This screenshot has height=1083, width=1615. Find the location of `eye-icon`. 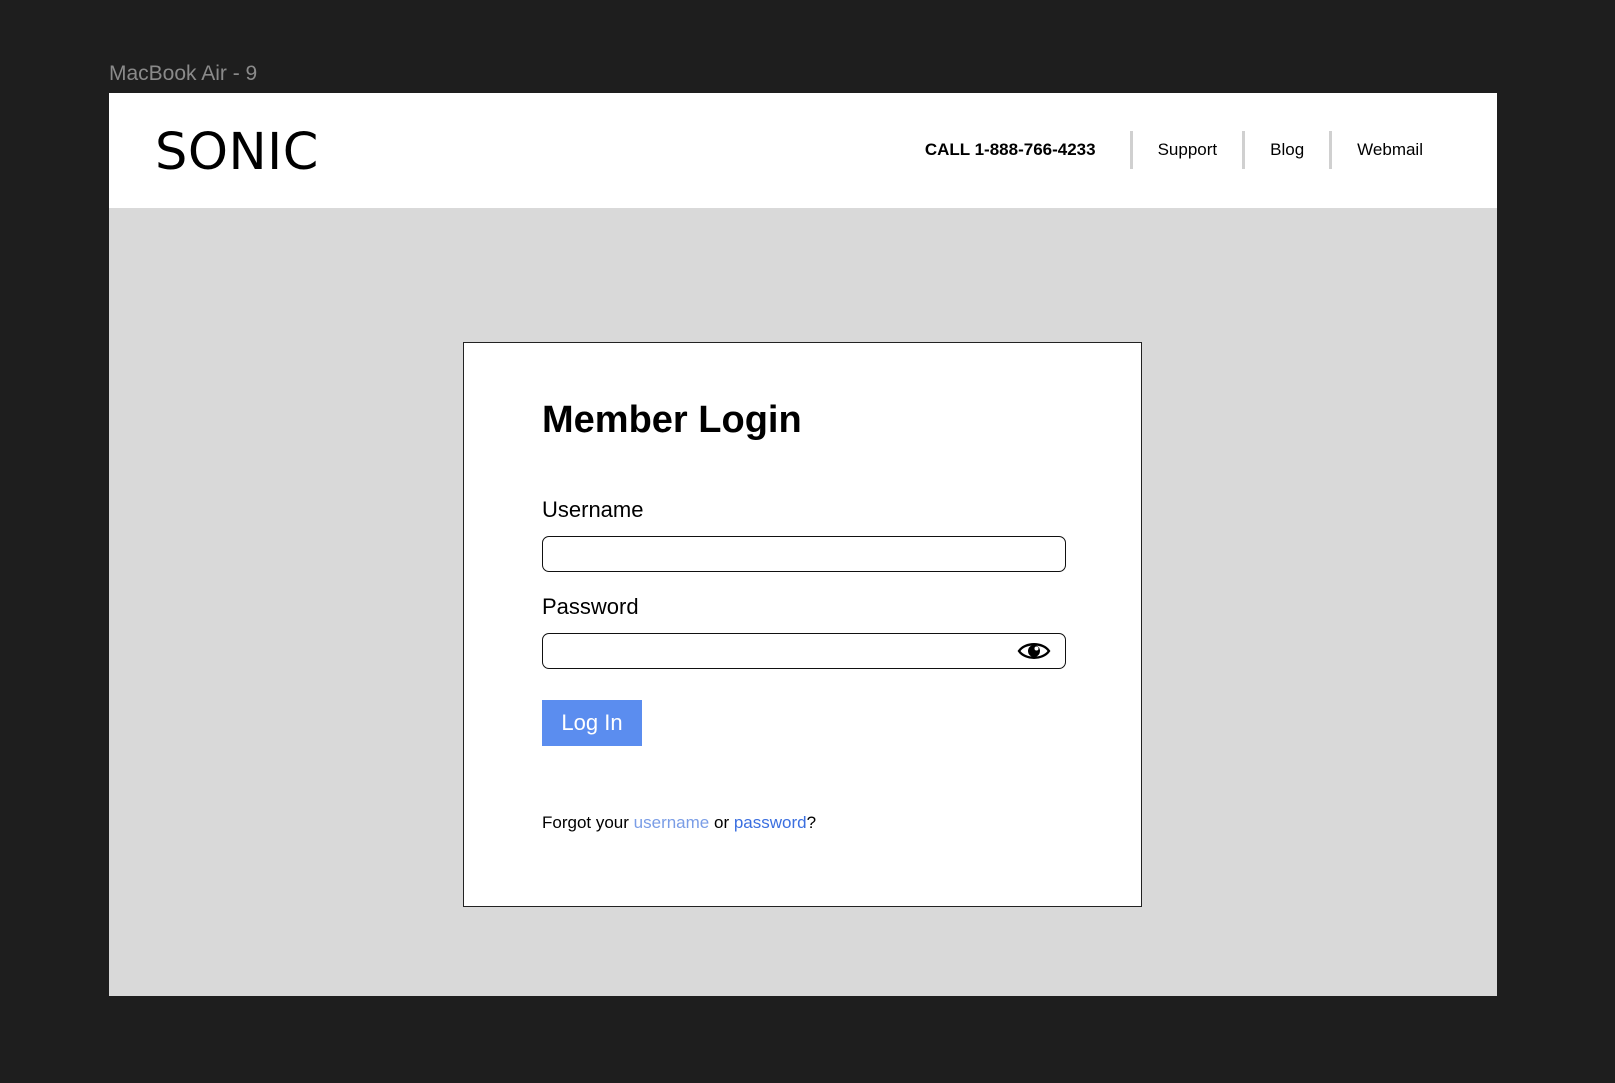

eye-icon is located at coordinates (1034, 651).